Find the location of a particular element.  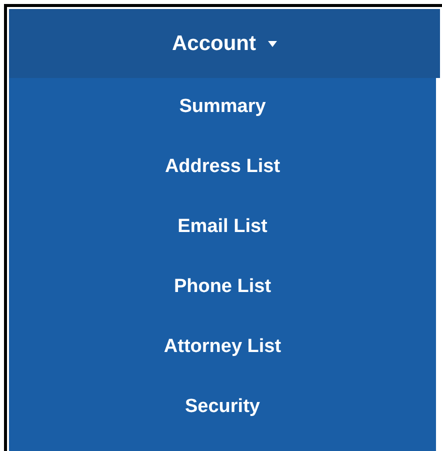

menu-item: Security is located at coordinates (222, 407).